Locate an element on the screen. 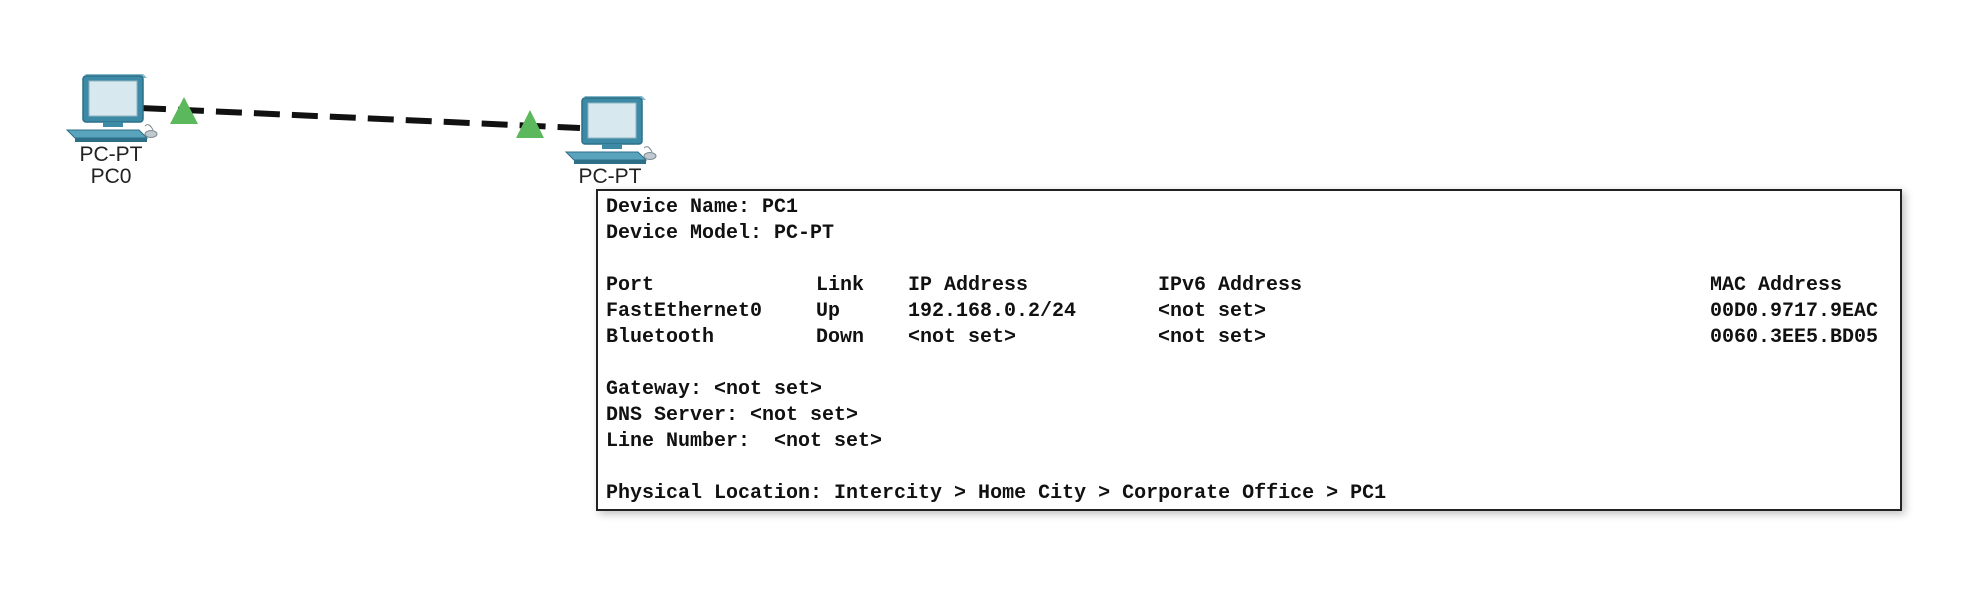 Image resolution: width=1984 pixels, height=596 pixels. ip-address: 192.168.0.2/24 is located at coordinates (992, 311).